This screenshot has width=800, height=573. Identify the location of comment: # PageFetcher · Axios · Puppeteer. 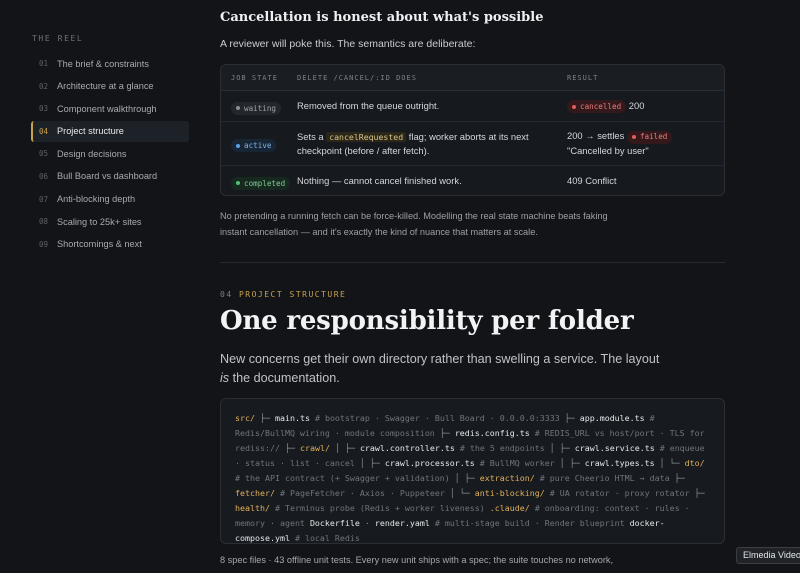
(362, 493).